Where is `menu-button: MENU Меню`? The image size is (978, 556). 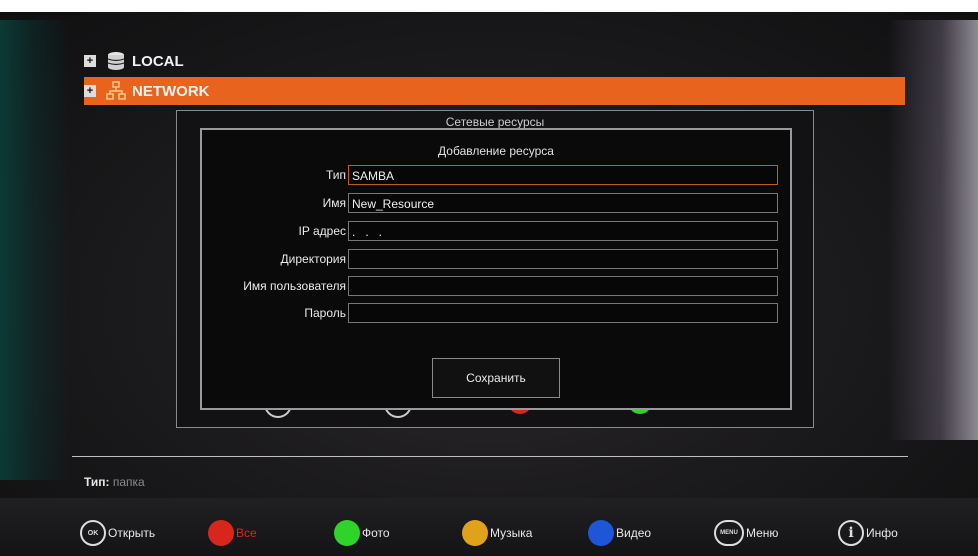 menu-button: MENU Меню is located at coordinates (746, 533).